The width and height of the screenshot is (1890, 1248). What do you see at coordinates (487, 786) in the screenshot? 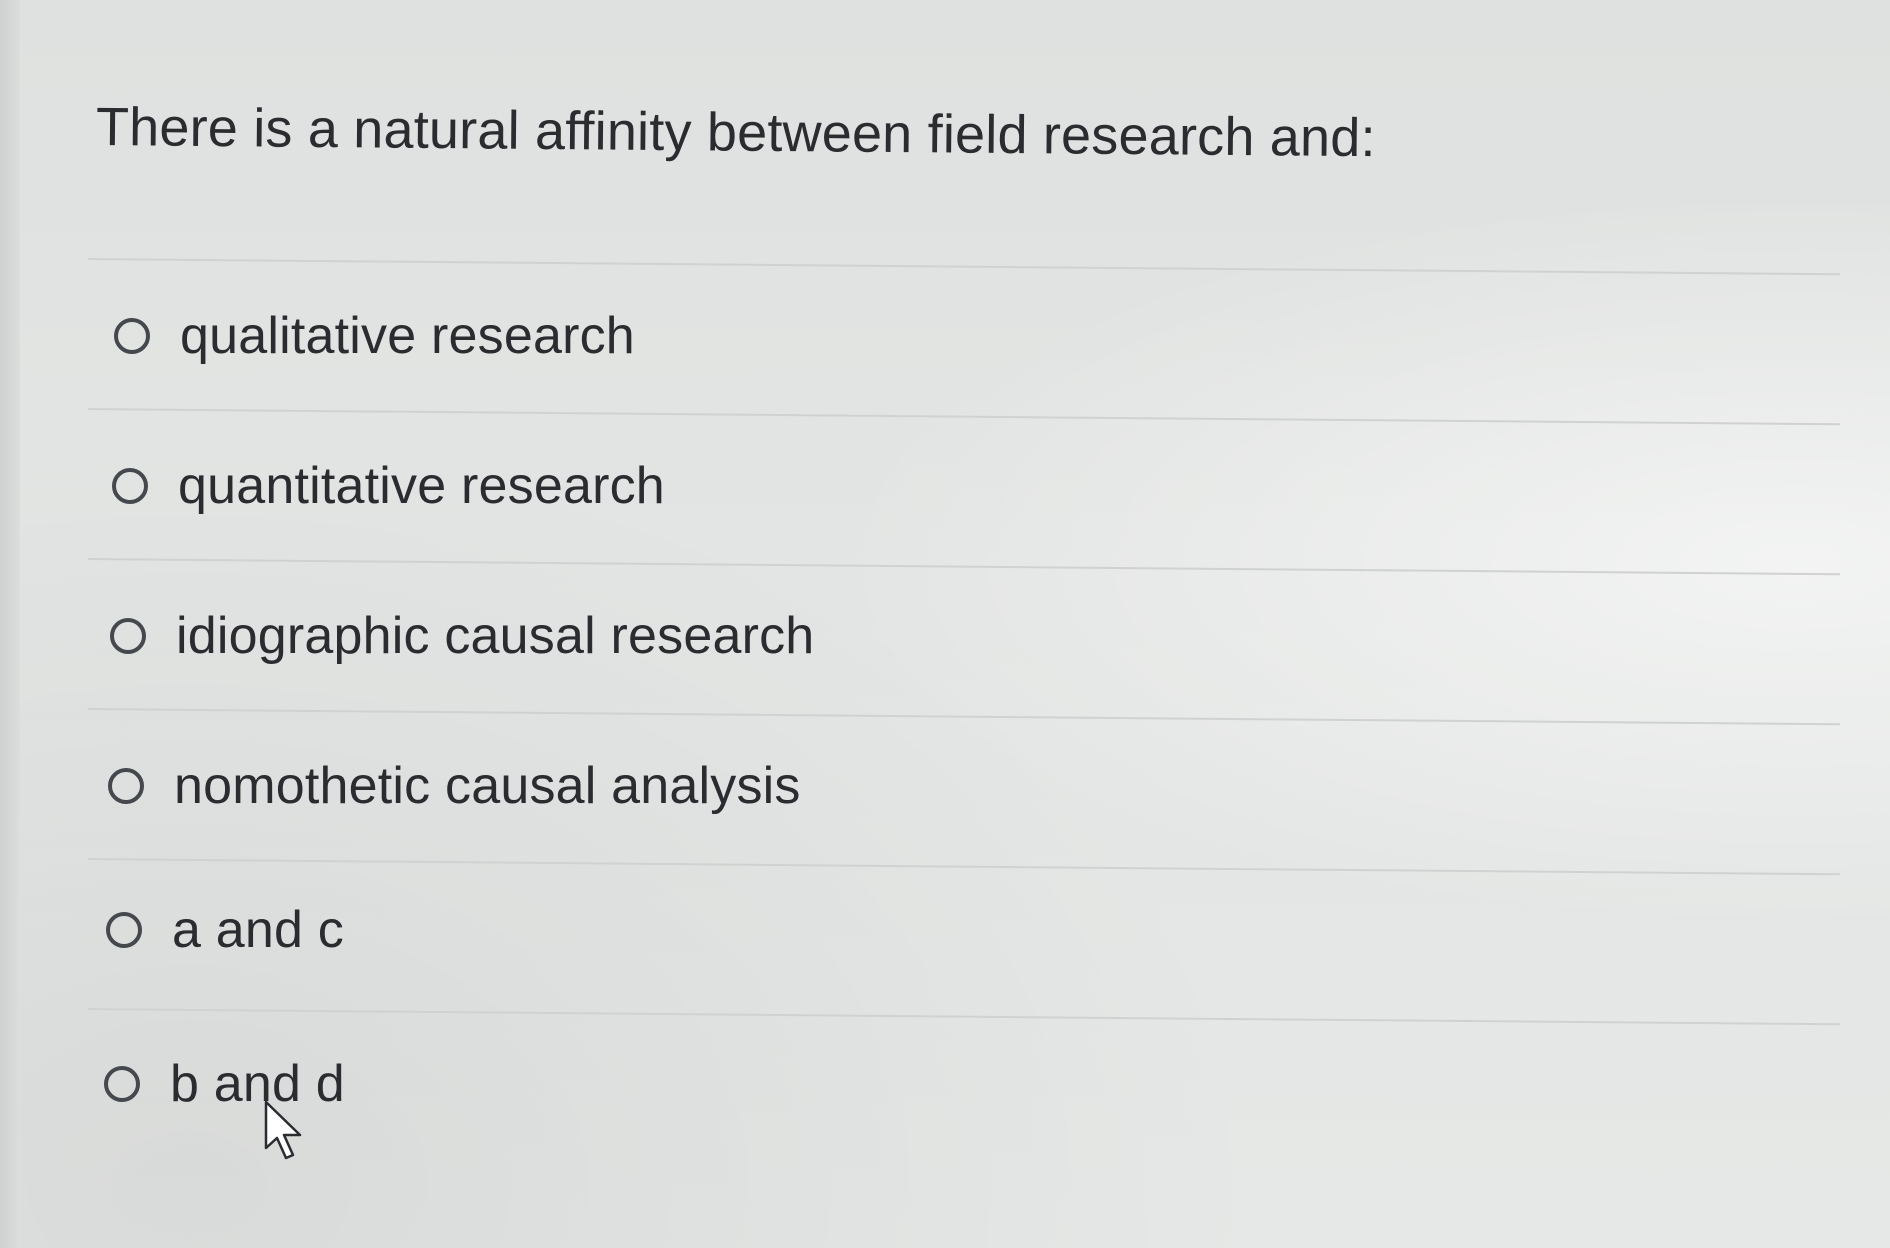
I see `option-label: nomothetic causal analysis` at bounding box center [487, 786].